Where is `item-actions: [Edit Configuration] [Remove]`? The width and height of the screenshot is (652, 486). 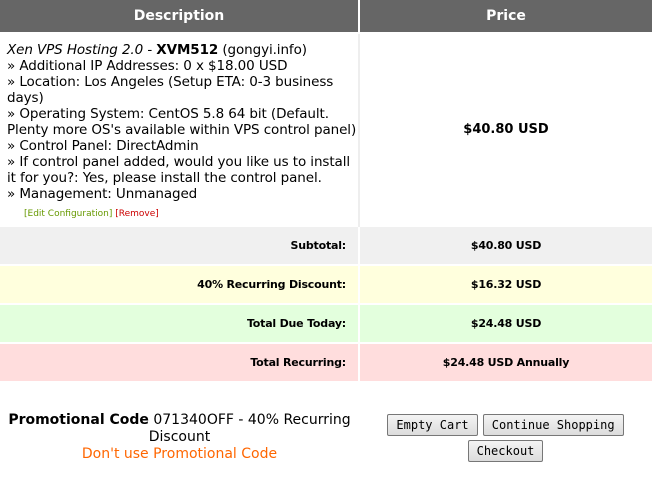
item-actions: [Edit Configuration] [Remove] is located at coordinates (180, 216).